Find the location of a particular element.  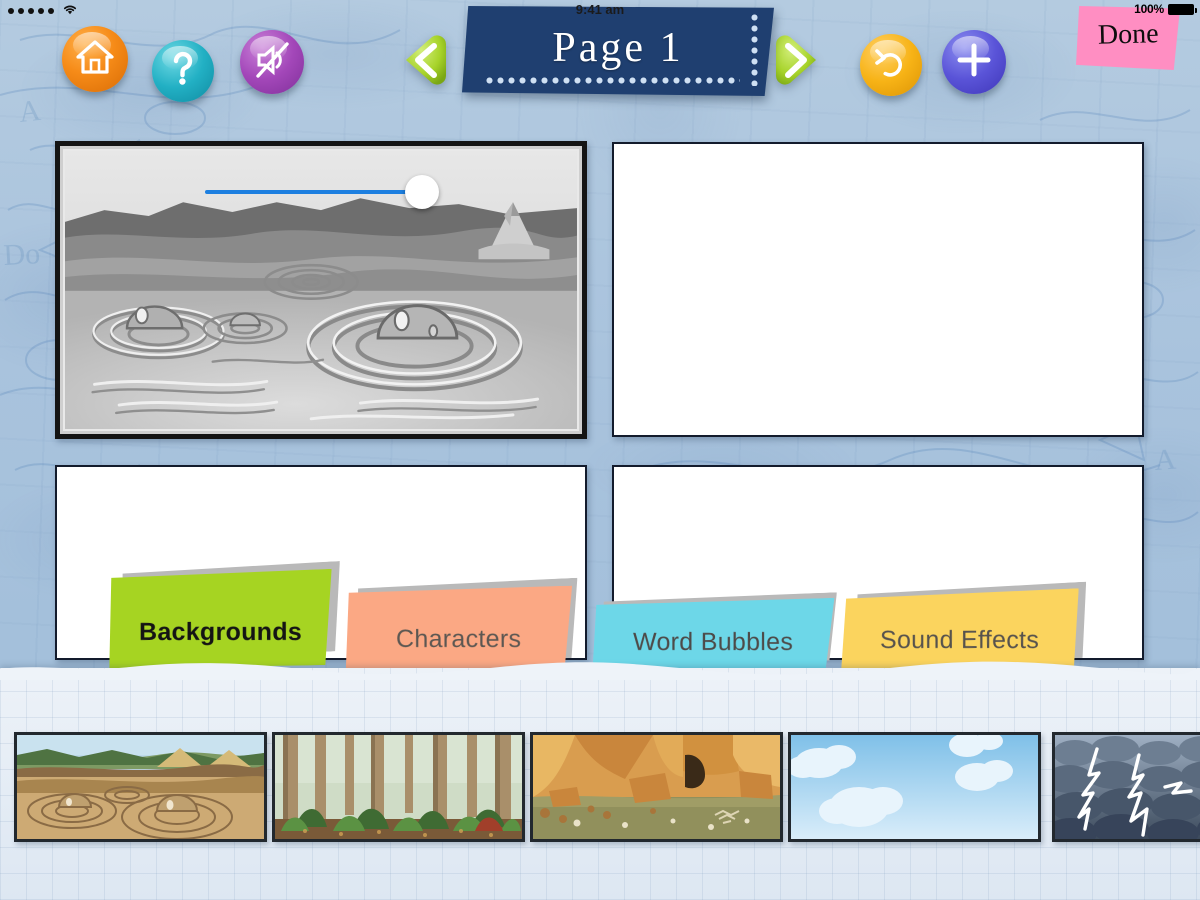

background-thumbnail-forest is located at coordinates (398, 787).